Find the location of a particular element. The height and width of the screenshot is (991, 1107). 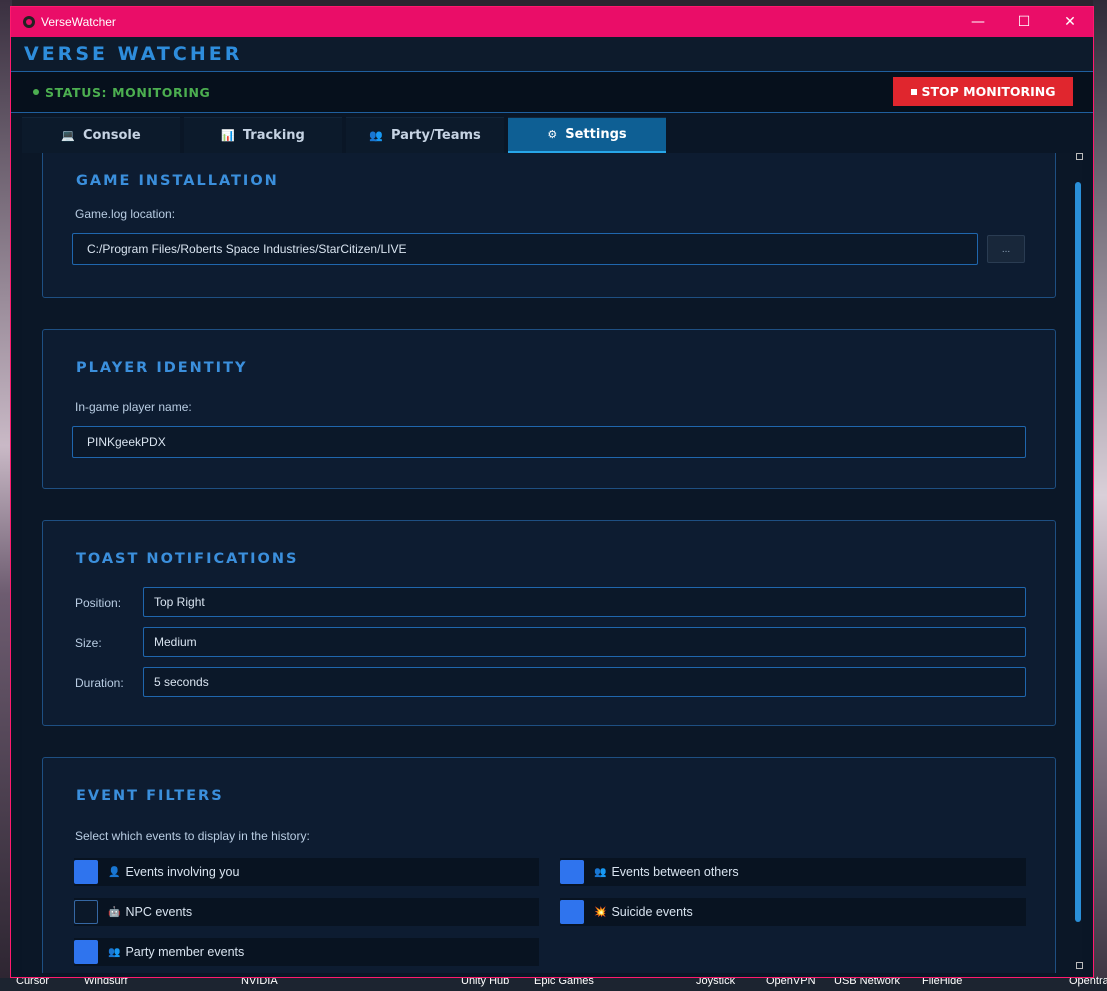

title-bar: VerseWatcher — ☐ ✕ is located at coordinates (552, 22).